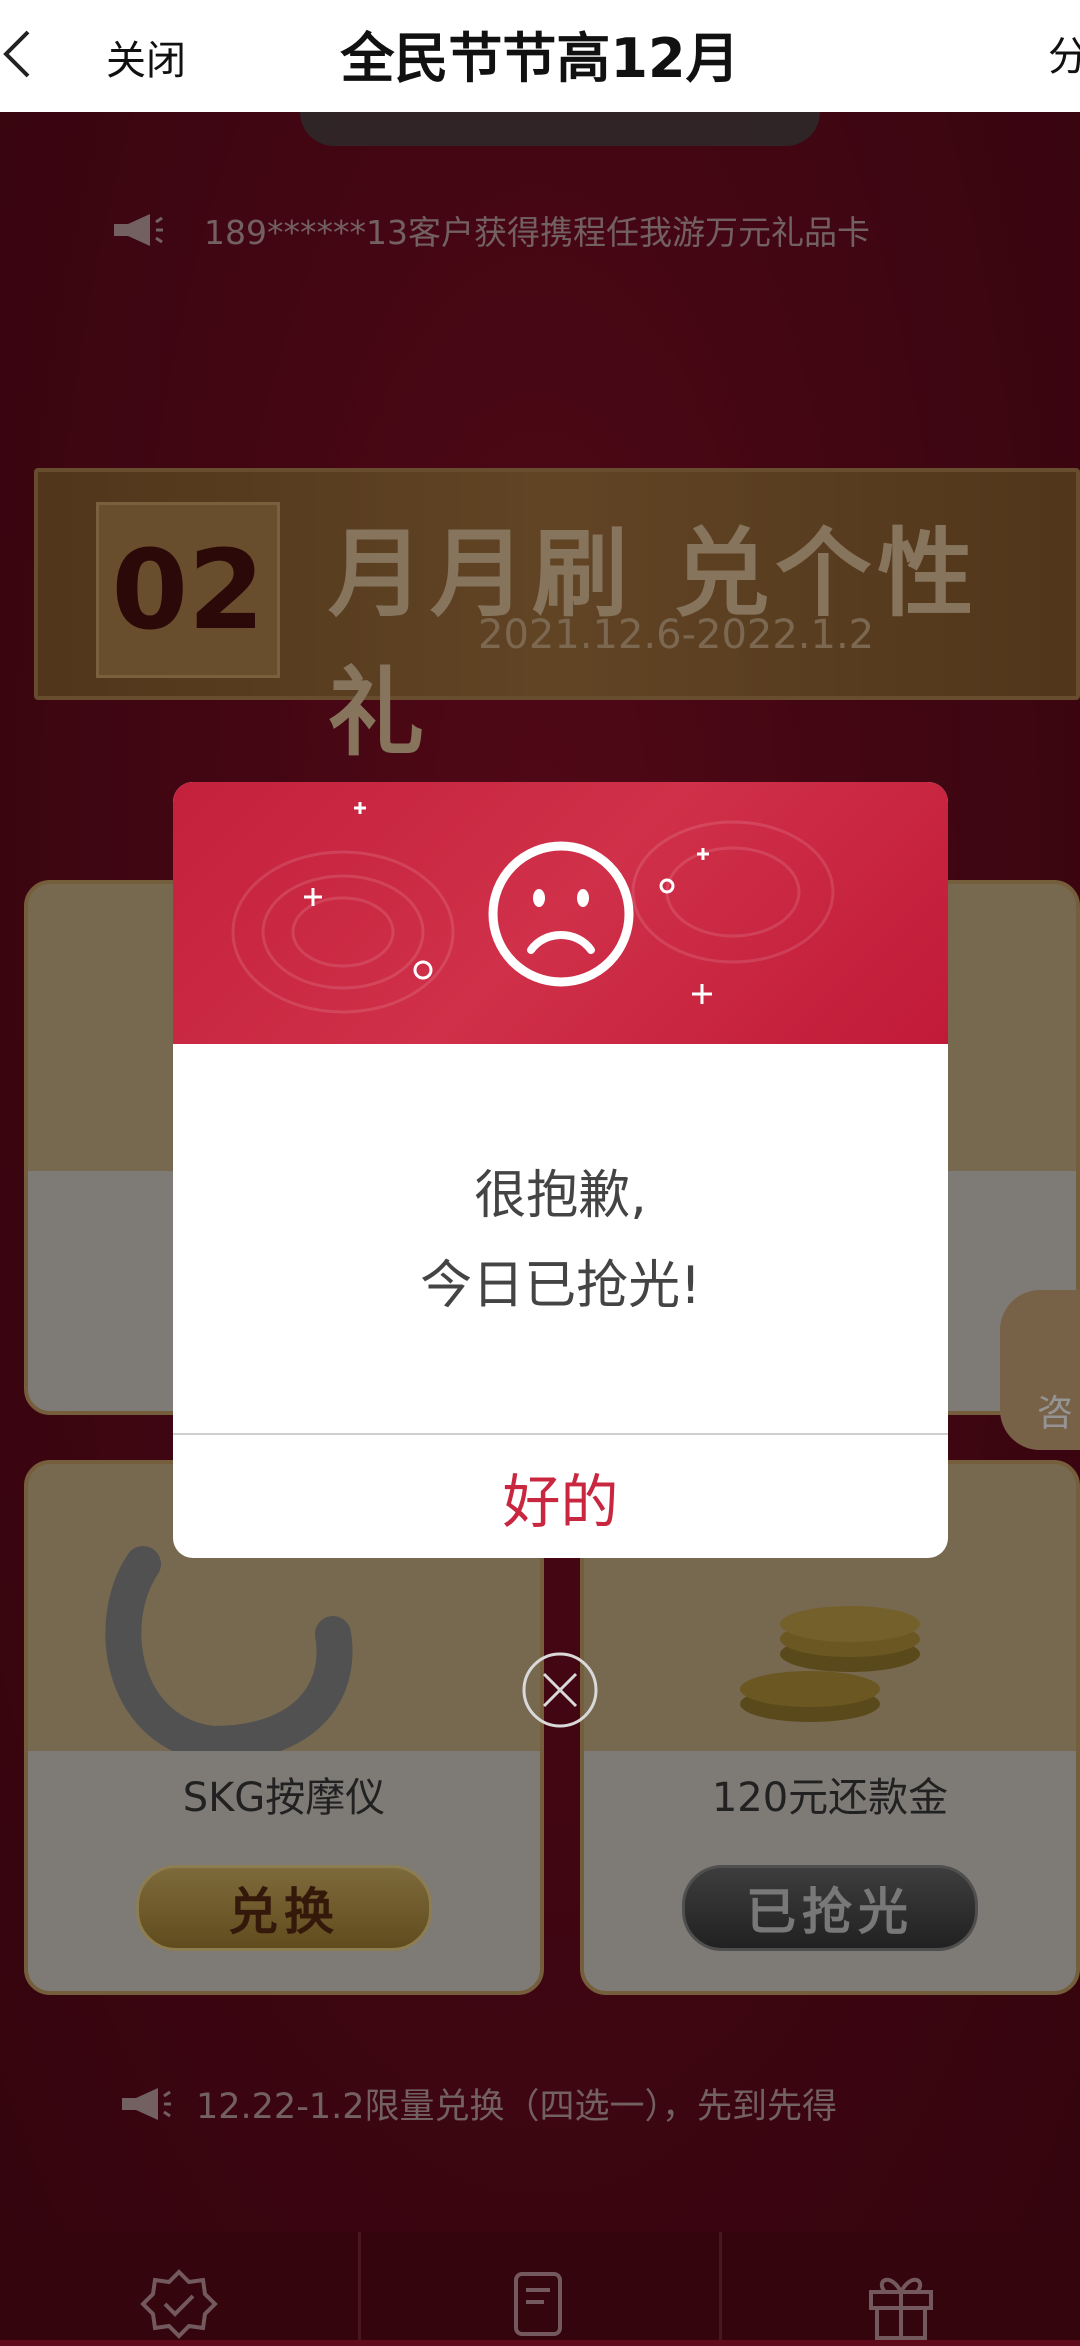 The height and width of the screenshot is (2346, 1080). I want to click on sad-face-icon, so click(561, 914).